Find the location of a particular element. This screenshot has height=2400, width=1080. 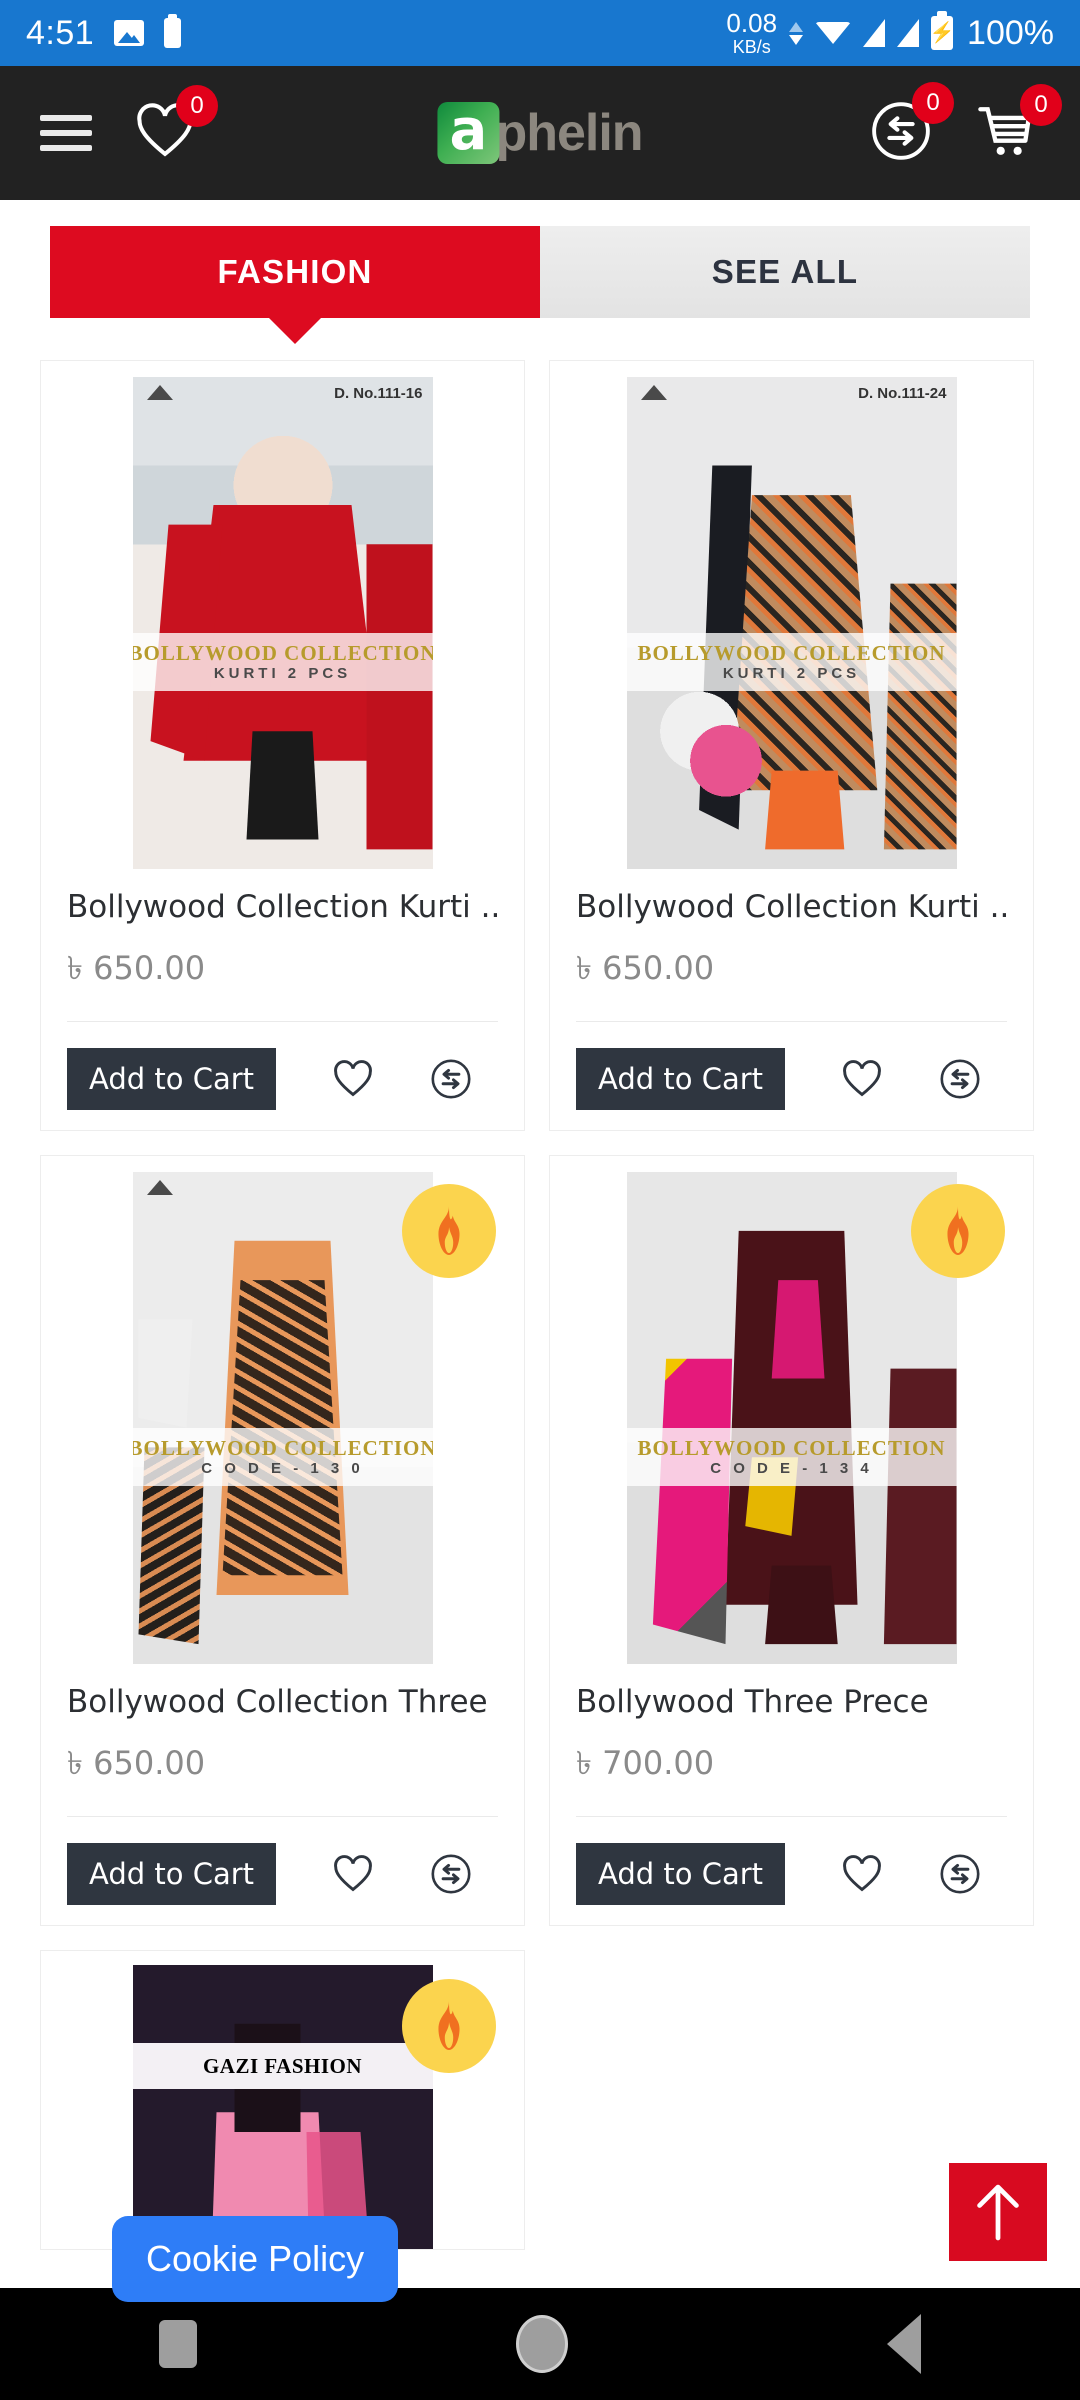

battery-icon is located at coordinates (173, 31).